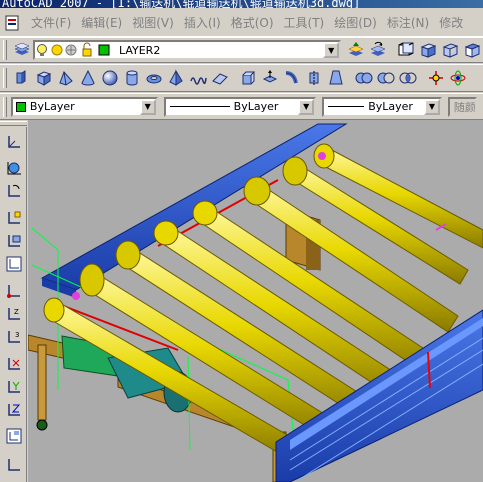  What do you see at coordinates (304, 23) in the screenshot?
I see `menu-tools: 工具(T)` at bounding box center [304, 23].